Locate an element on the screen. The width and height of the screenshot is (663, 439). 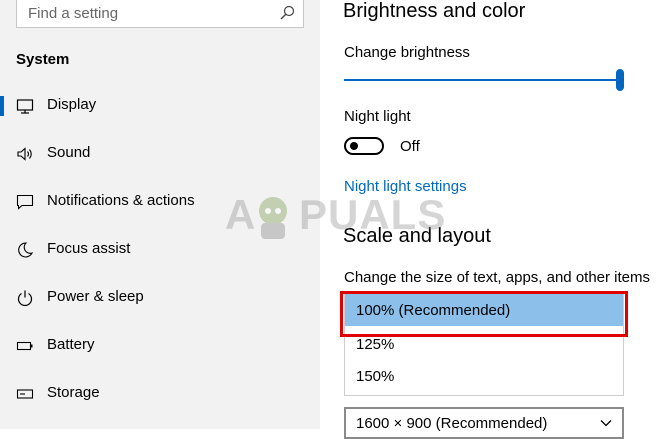
search-icon is located at coordinates (287, 13).